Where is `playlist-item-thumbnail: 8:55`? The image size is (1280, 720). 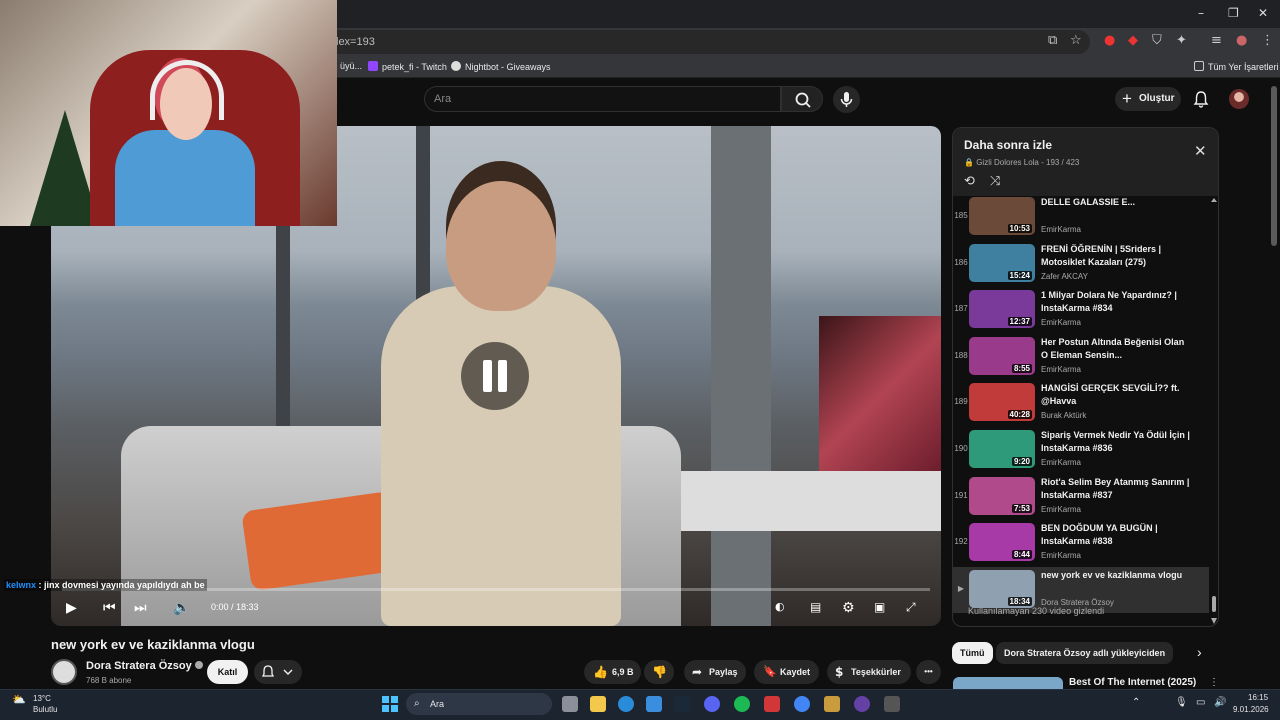
playlist-item-thumbnail: 8:55 is located at coordinates (1002, 355).